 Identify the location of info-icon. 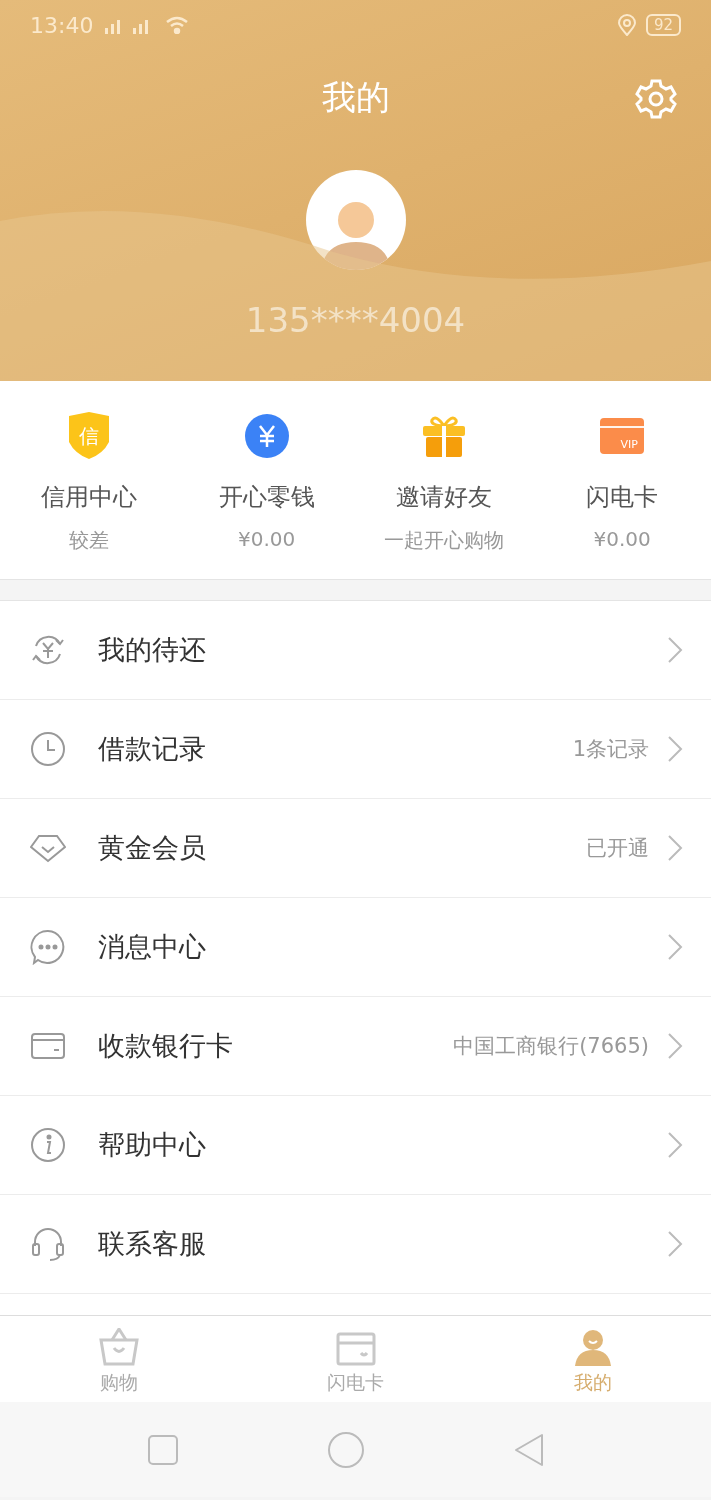
(48, 1145).